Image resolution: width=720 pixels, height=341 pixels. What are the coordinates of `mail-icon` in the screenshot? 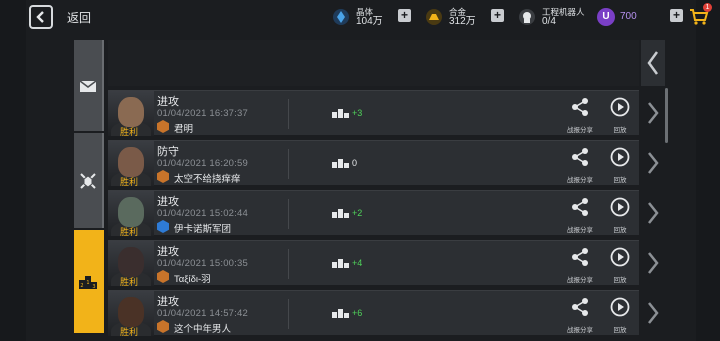 It's located at (88, 85).